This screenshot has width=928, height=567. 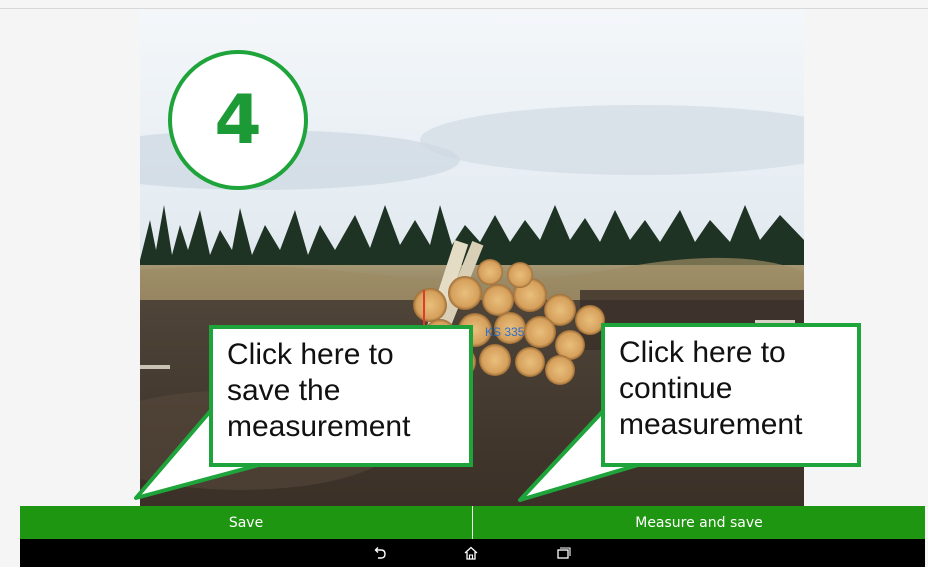 I want to click on svg-text: KS 335, so click(x=505, y=332).